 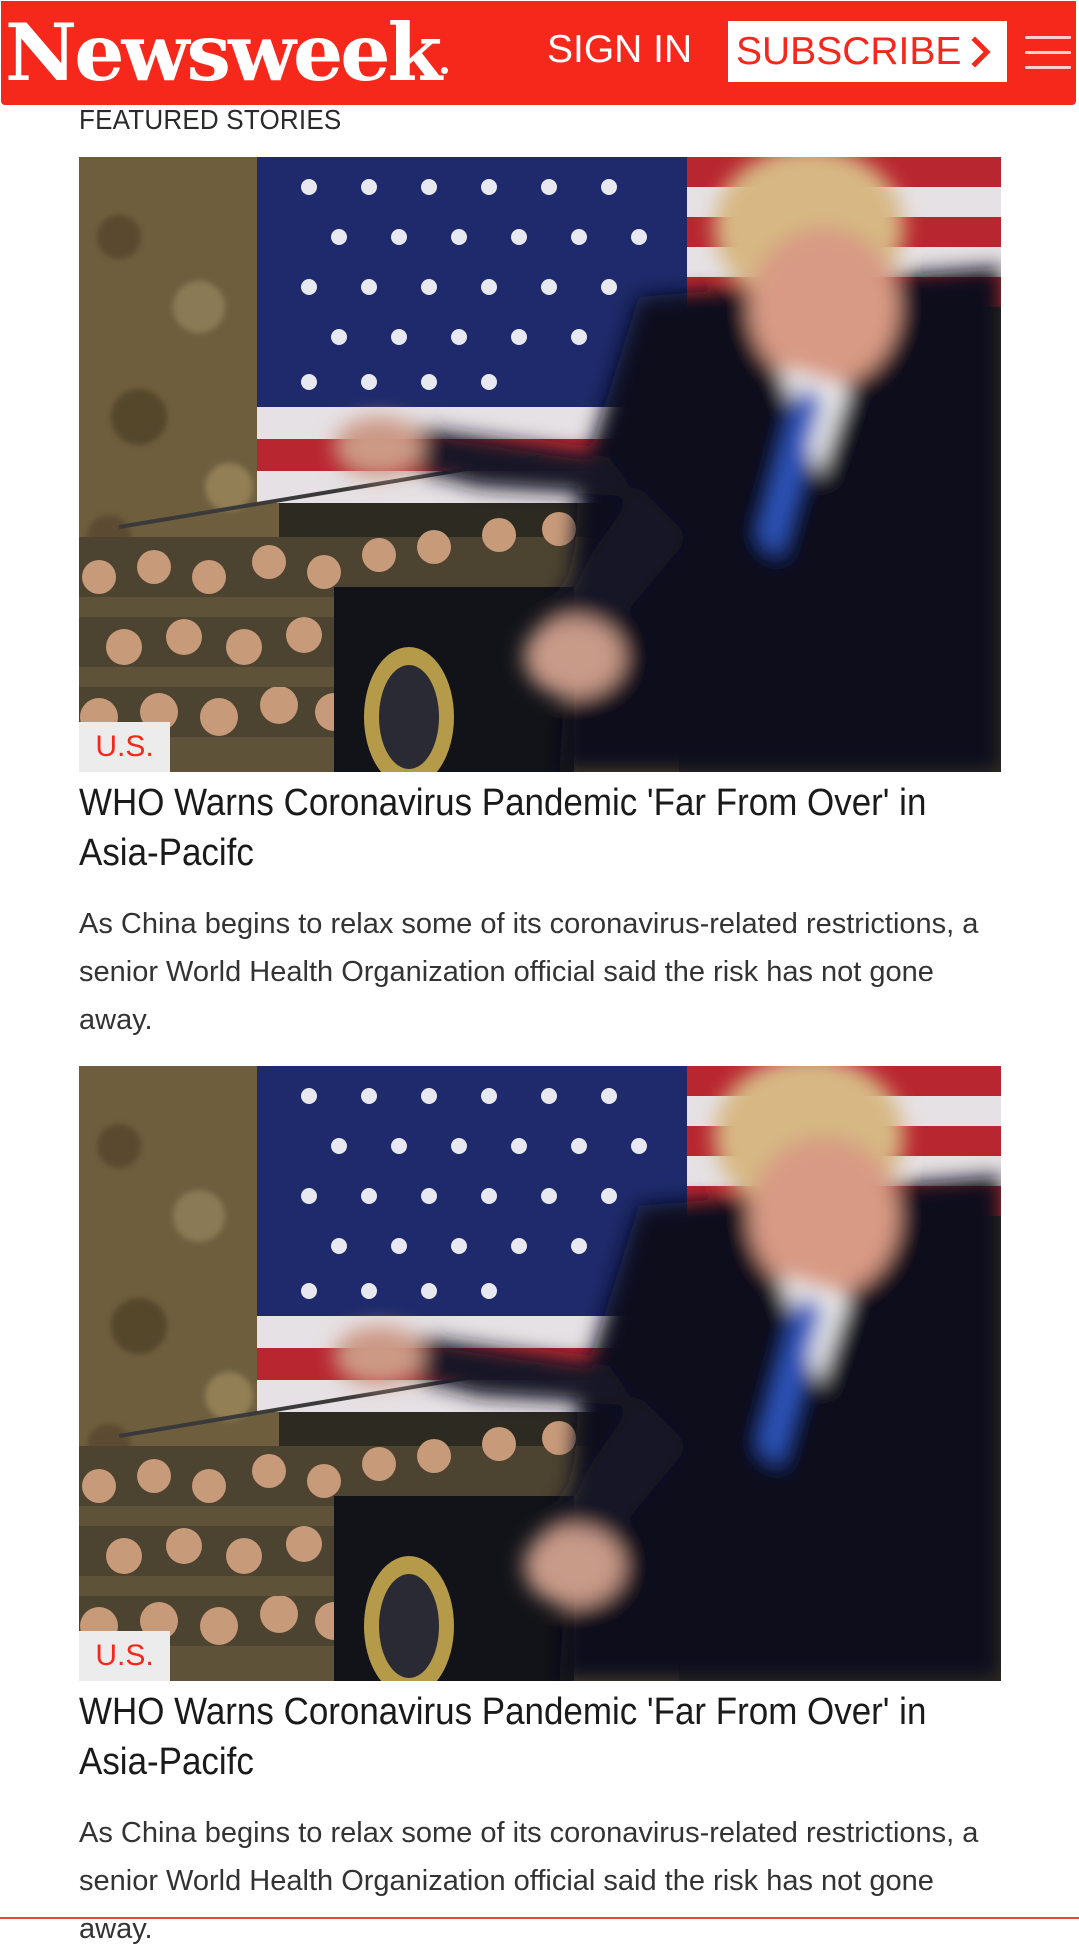 I want to click on subscribe-button: SUBSCRIBE, so click(x=867, y=51).